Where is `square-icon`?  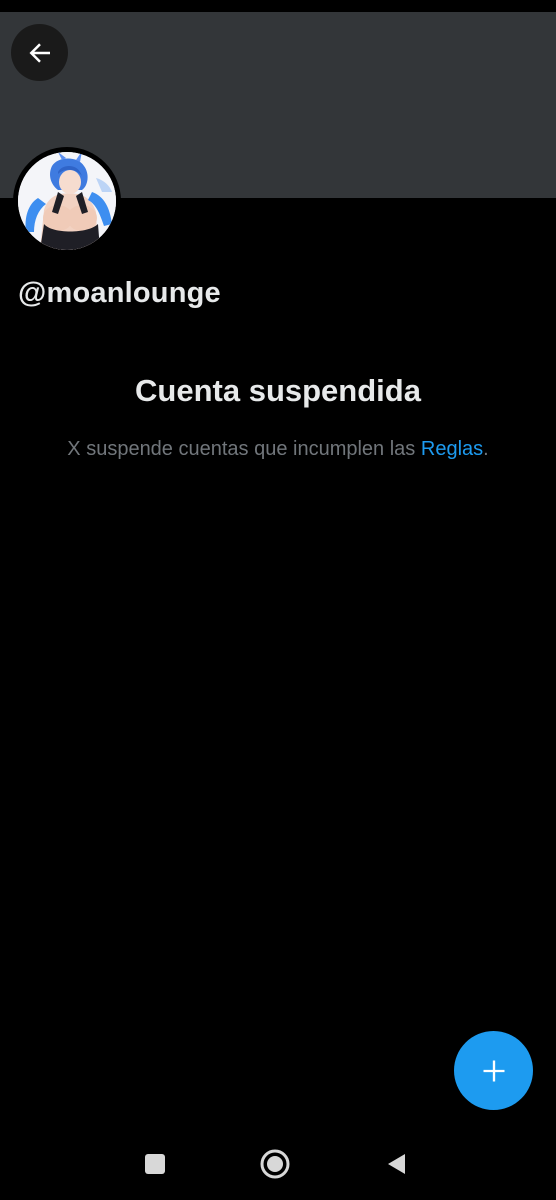 square-icon is located at coordinates (155, 1164).